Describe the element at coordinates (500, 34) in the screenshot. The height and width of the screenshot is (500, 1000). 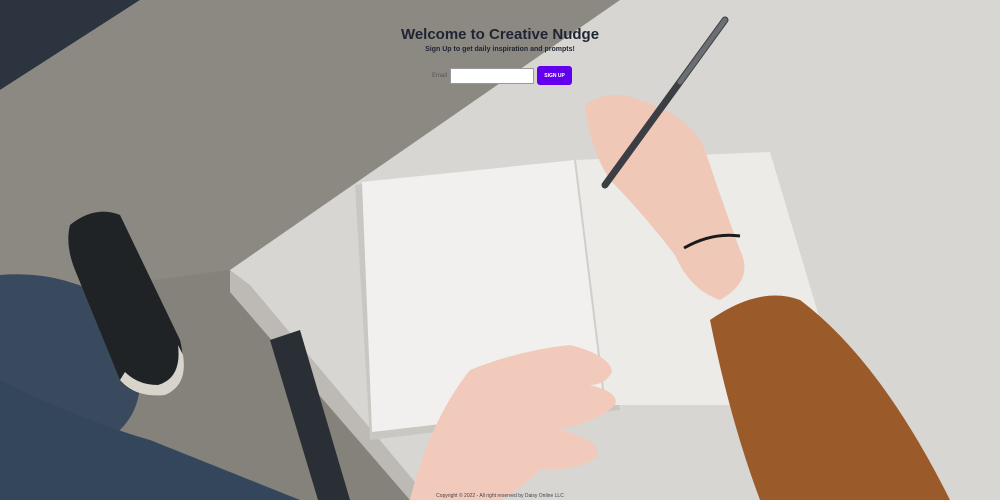
I see `page-title: Welcome to Creative Nudge` at that location.